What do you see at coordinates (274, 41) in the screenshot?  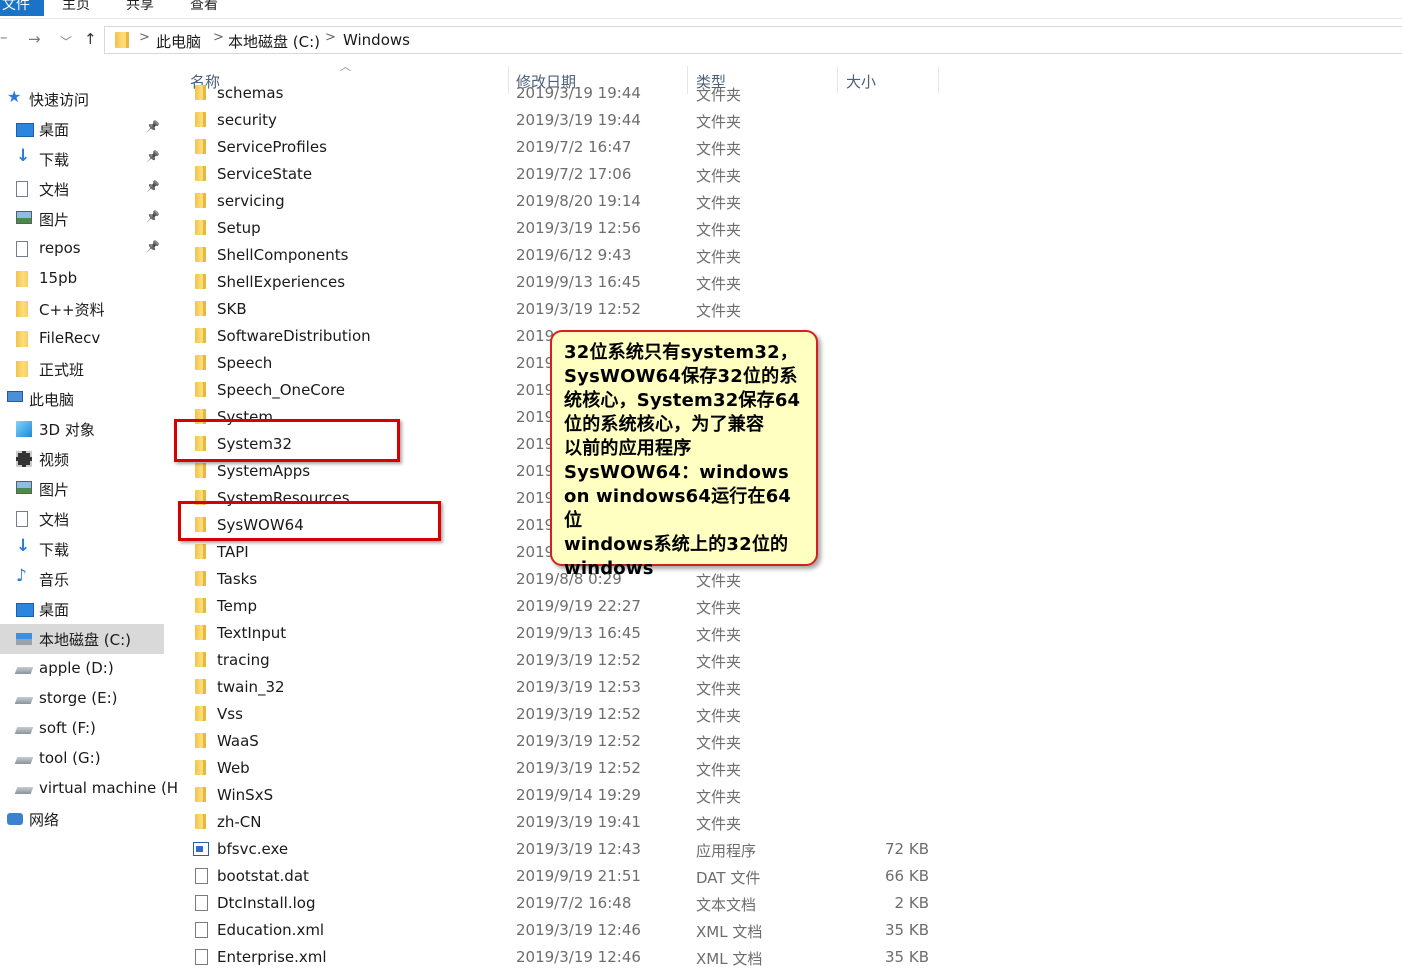 I see `breadcrumb-local-disk-c: 本地磁盘 (C:)` at bounding box center [274, 41].